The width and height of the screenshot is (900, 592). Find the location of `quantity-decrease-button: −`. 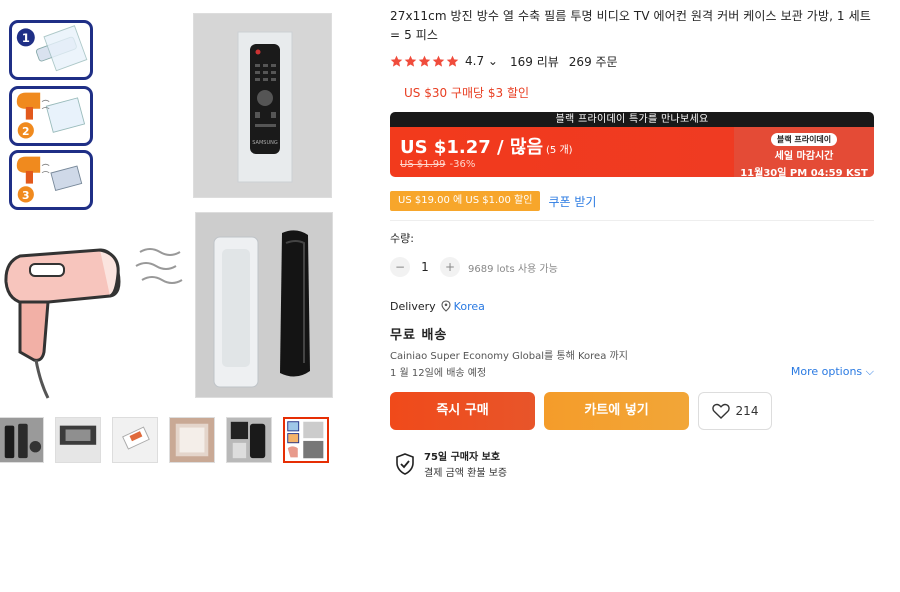

quantity-decrease-button: − is located at coordinates (400, 267).